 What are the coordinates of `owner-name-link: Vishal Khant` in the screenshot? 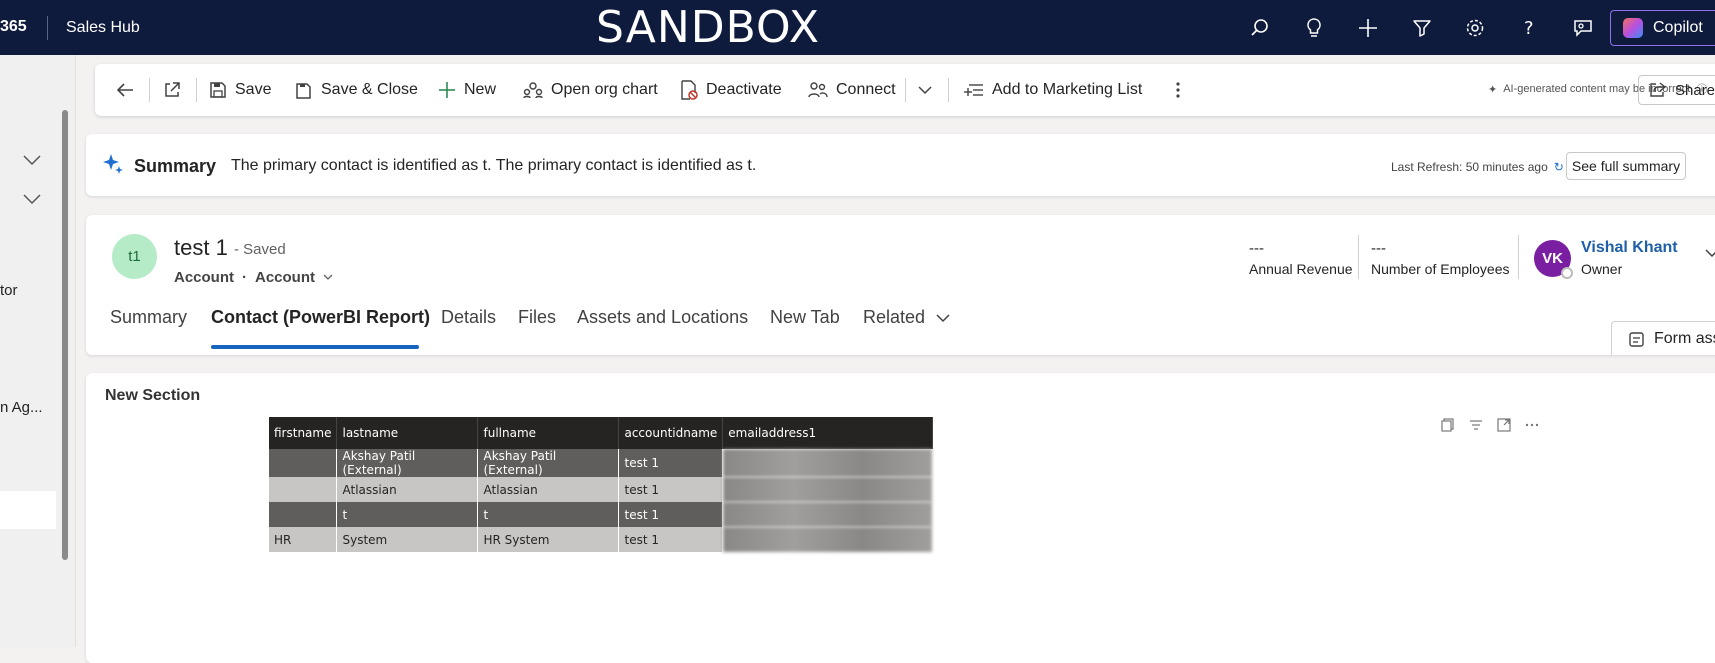 It's located at (1629, 248).